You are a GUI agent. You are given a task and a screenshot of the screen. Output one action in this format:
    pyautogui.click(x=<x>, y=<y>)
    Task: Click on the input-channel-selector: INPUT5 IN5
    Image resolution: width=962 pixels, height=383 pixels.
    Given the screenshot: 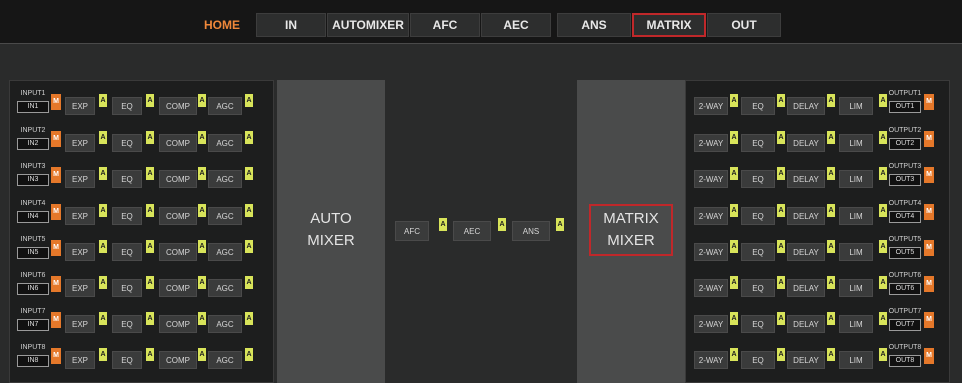 What is the action you would take?
    pyautogui.click(x=33, y=249)
    